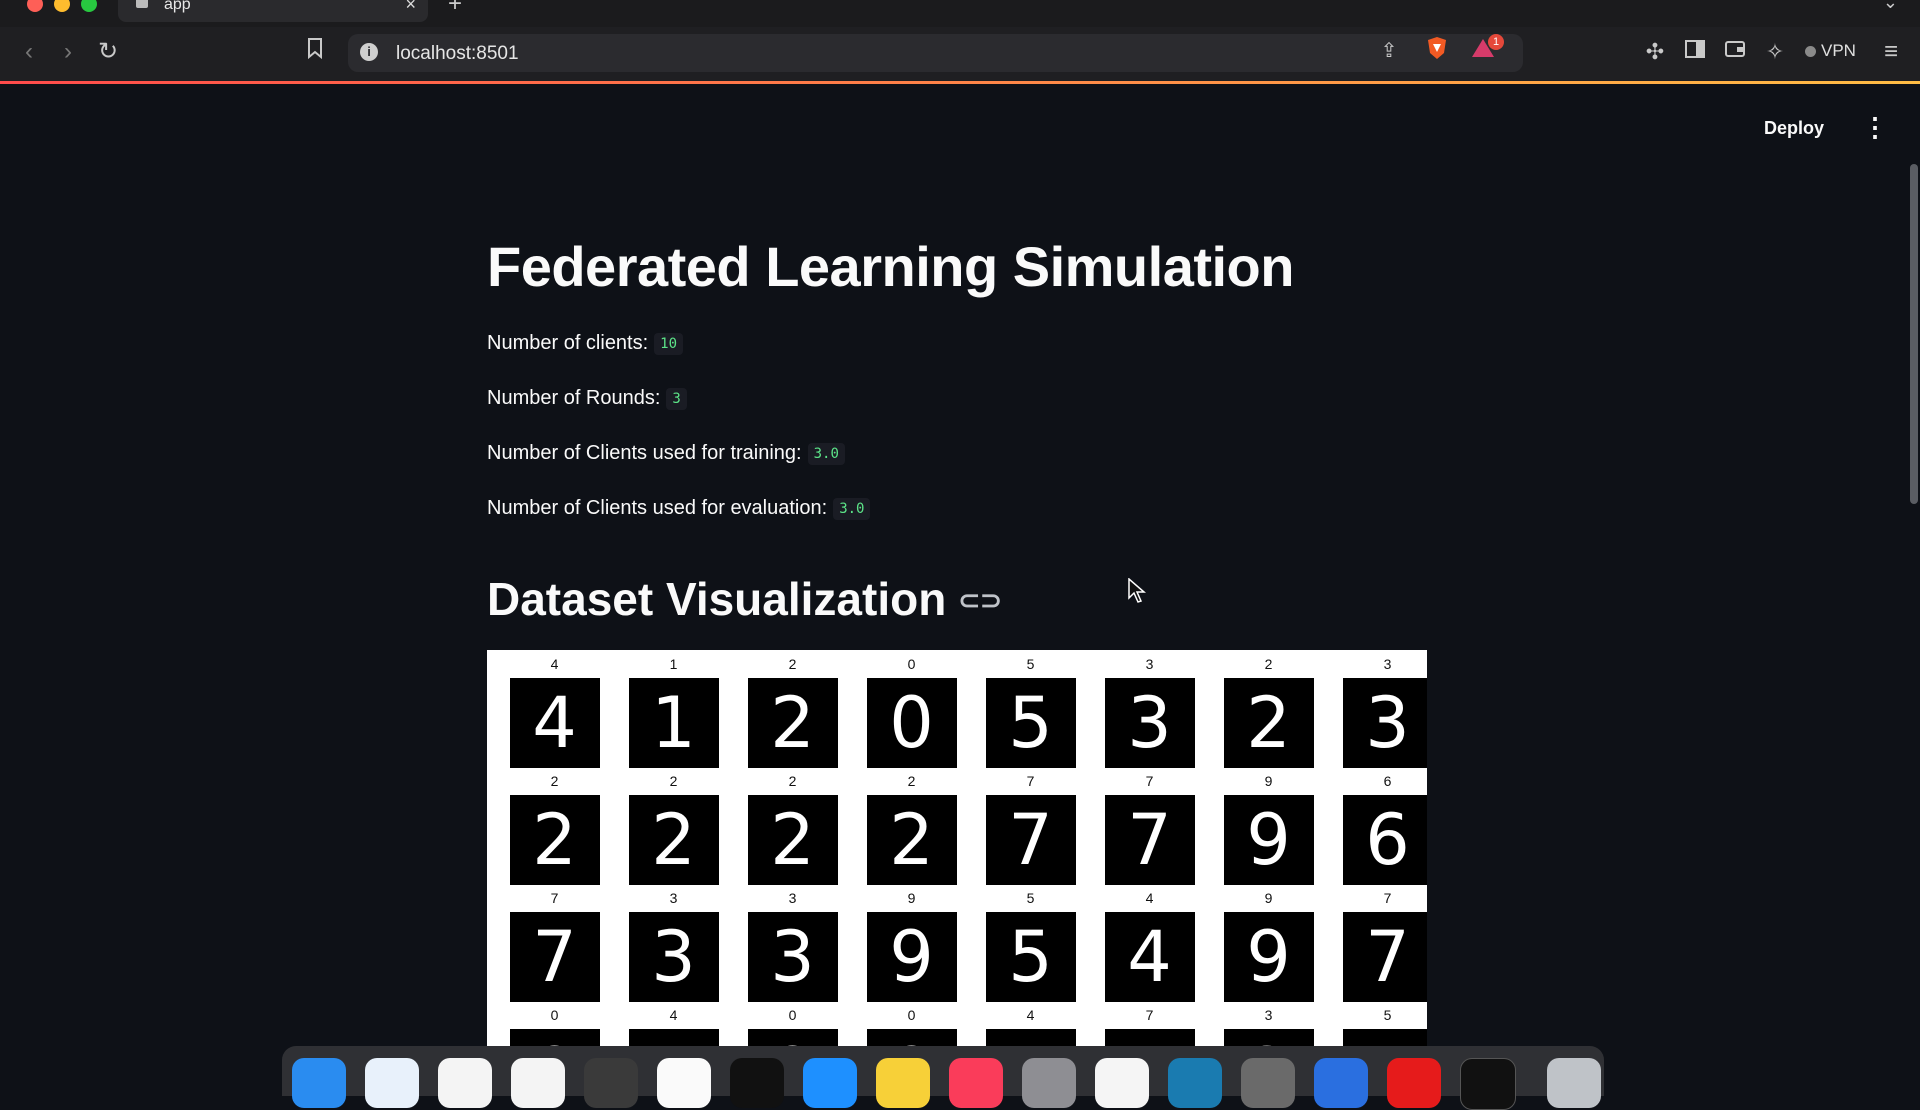 This screenshot has height=1110, width=1920. Describe the element at coordinates (980, 600) in the screenshot. I see `anchor-link-icon: ⊂⊃` at that location.